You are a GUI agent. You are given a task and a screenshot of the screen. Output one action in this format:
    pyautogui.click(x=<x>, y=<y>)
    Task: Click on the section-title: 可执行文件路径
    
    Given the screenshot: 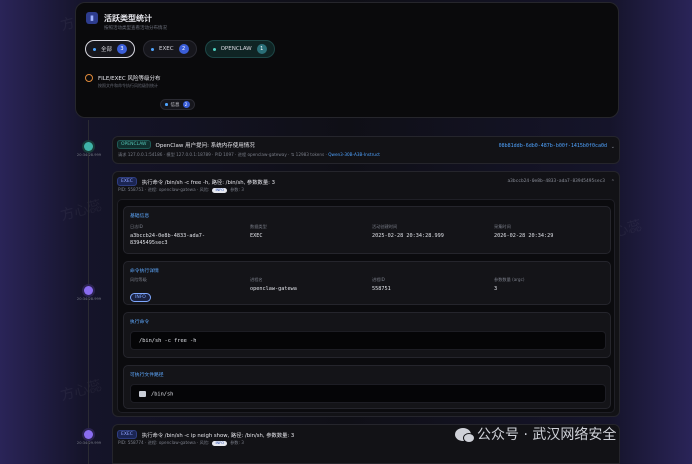 What is the action you would take?
    pyautogui.click(x=147, y=375)
    